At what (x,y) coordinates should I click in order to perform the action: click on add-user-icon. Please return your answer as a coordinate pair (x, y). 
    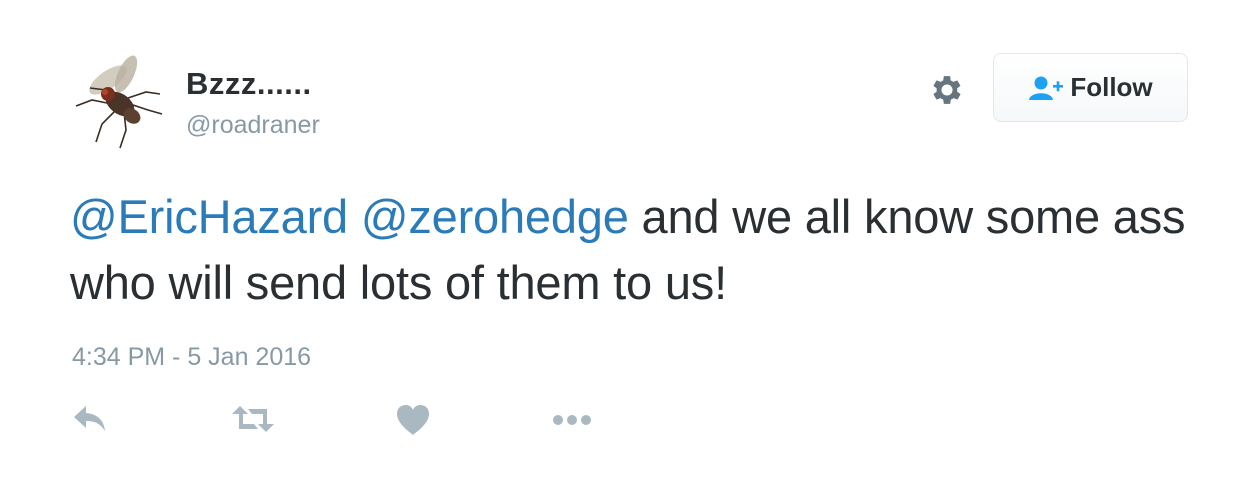
    Looking at the image, I should click on (1046, 88).